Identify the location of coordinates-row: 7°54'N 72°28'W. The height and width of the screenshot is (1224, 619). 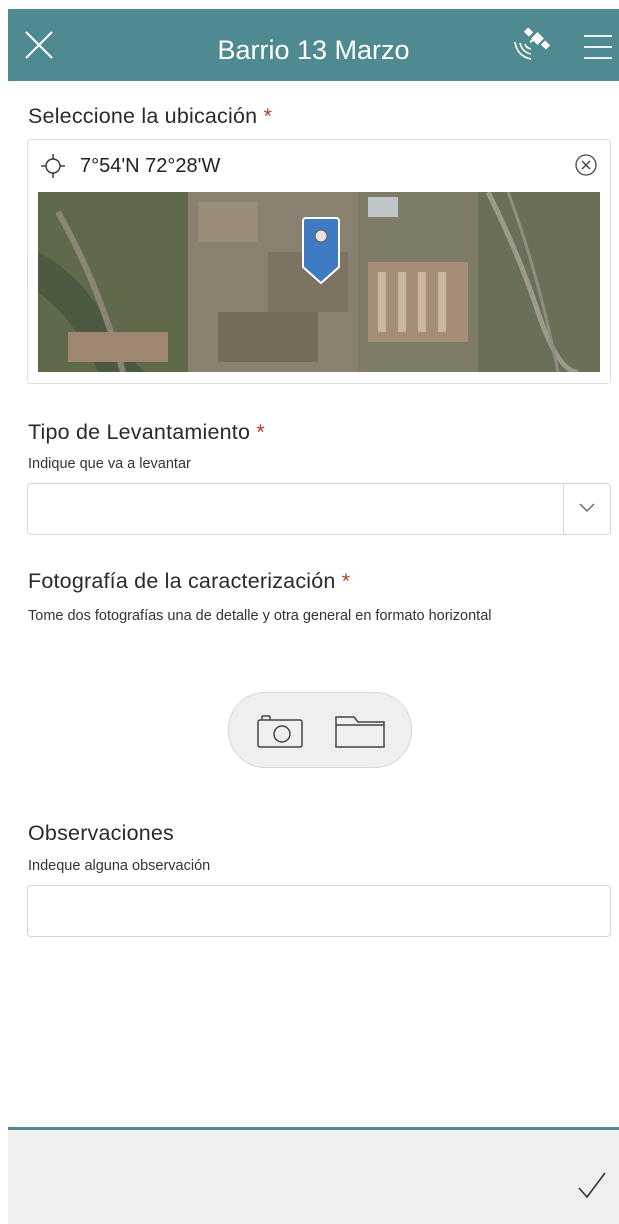
(319, 166).